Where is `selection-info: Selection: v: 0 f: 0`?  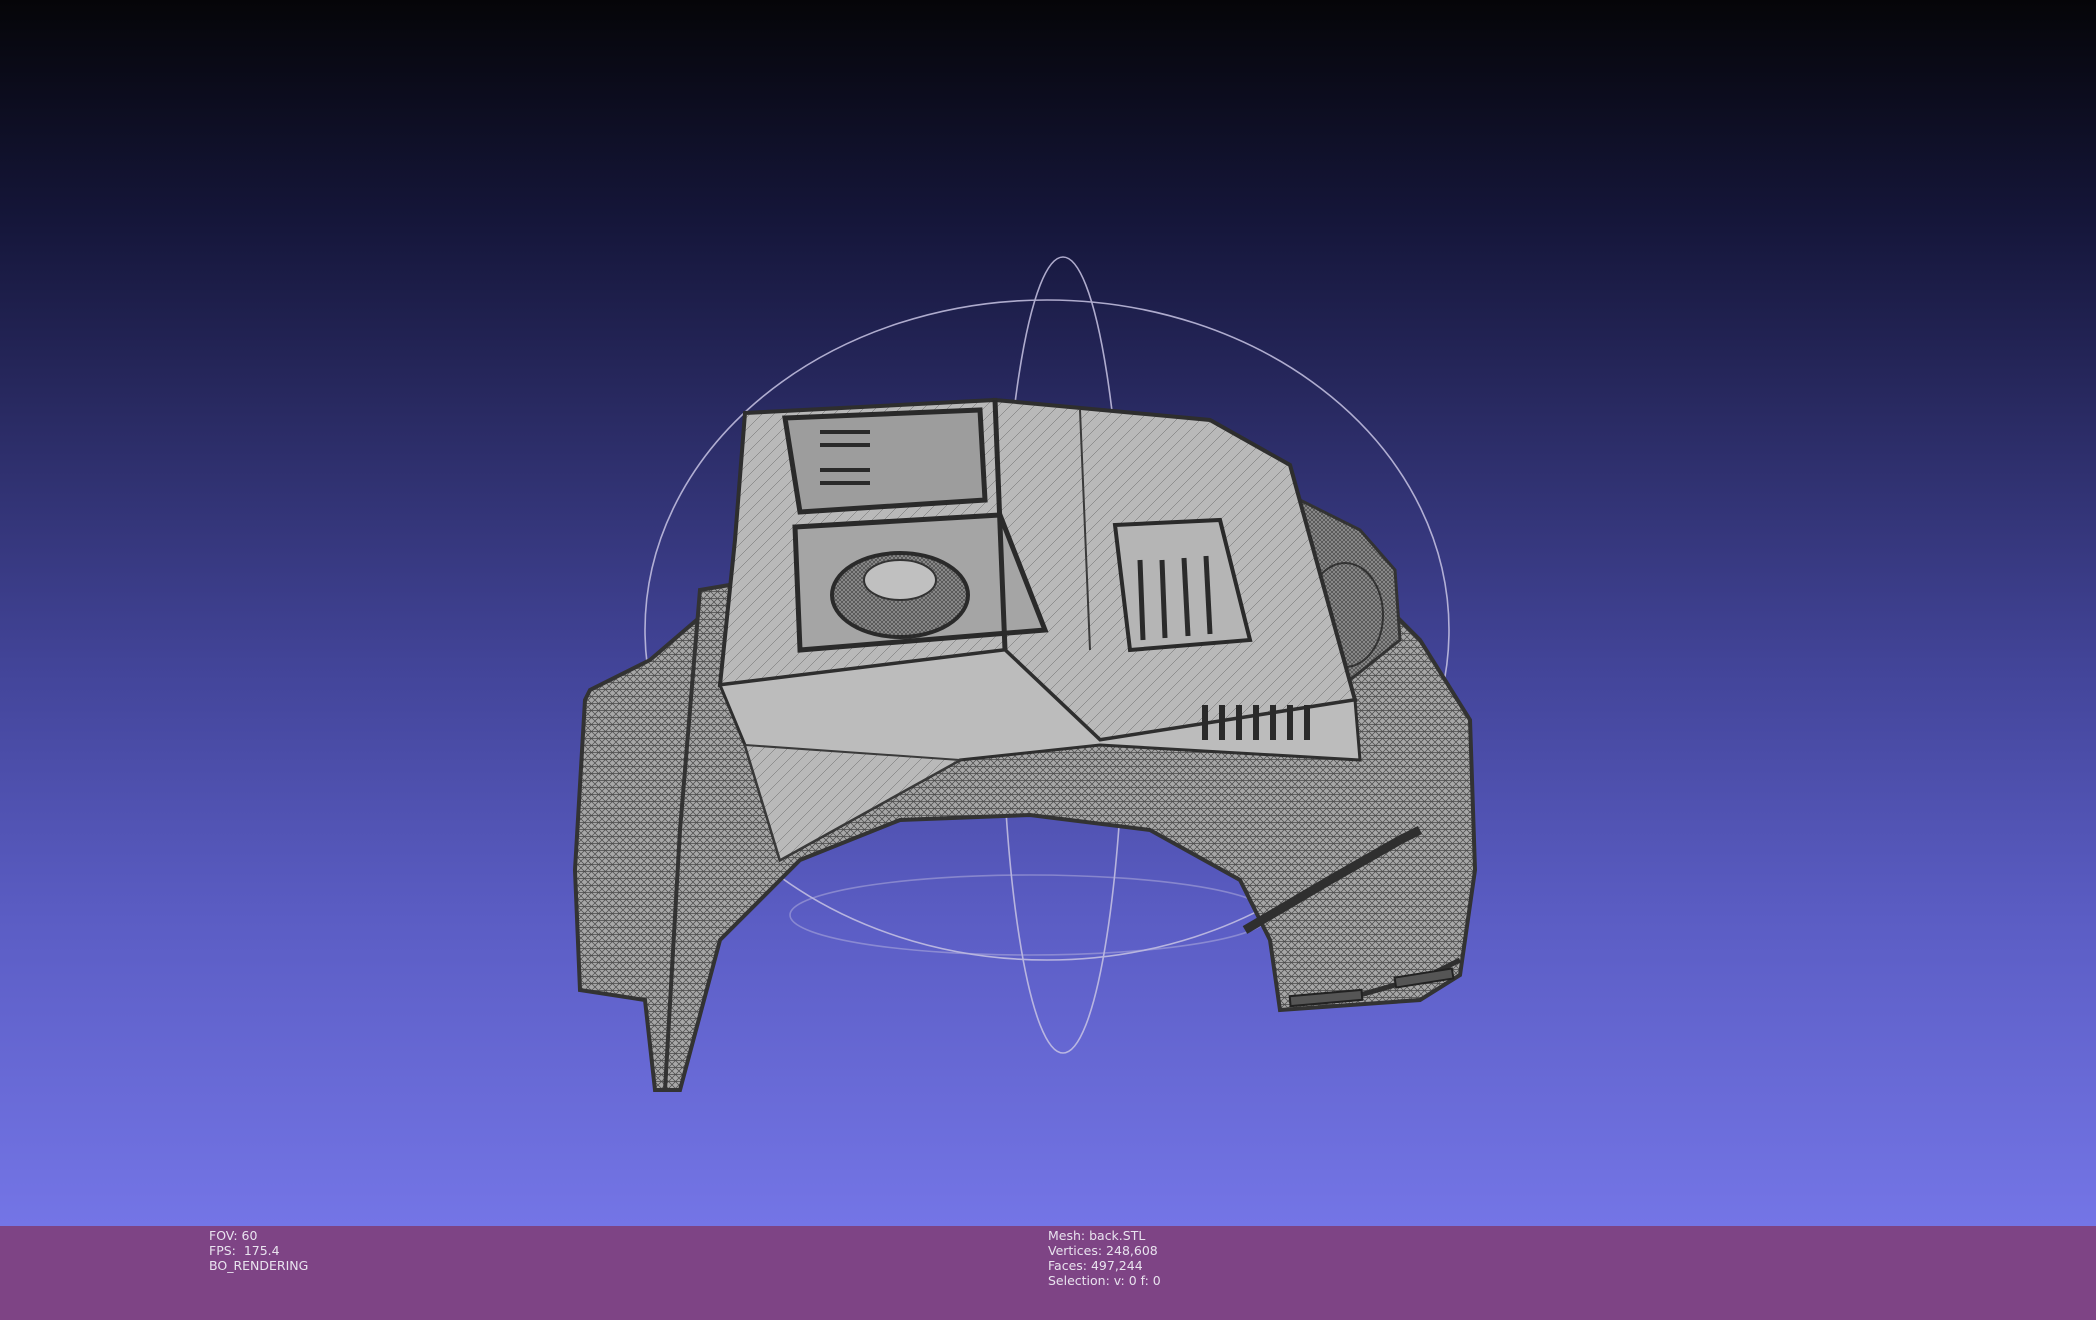 selection-info: Selection: v: 0 f: 0 is located at coordinates (1104, 1280).